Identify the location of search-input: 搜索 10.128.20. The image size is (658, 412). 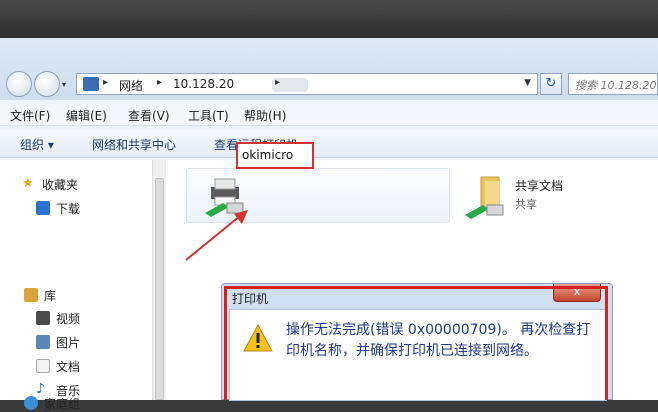
(613, 84).